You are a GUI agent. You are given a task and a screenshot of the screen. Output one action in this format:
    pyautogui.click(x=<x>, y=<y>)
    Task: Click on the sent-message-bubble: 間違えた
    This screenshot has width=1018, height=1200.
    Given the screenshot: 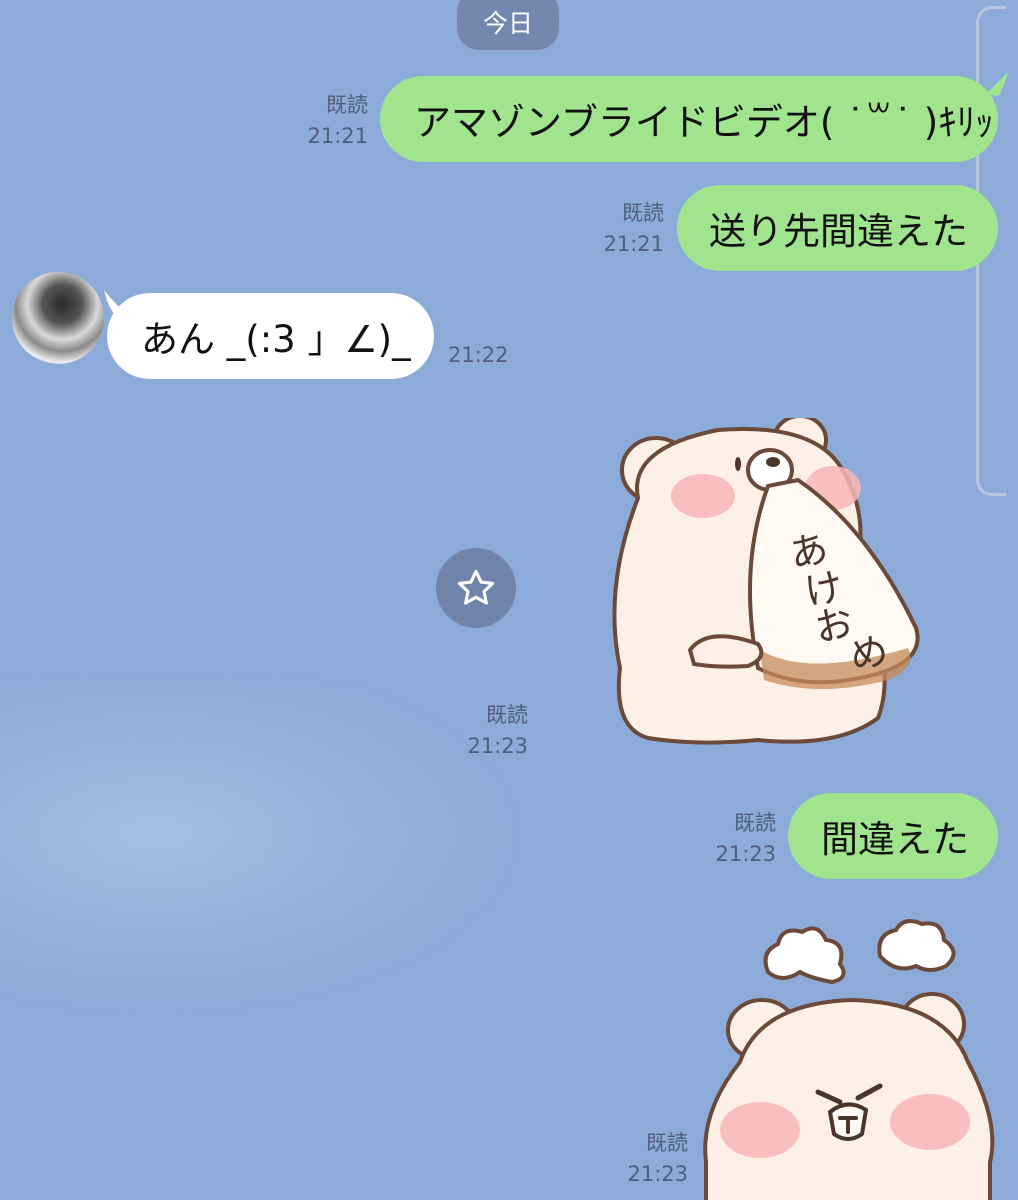 What is the action you would take?
    pyautogui.click(x=893, y=836)
    